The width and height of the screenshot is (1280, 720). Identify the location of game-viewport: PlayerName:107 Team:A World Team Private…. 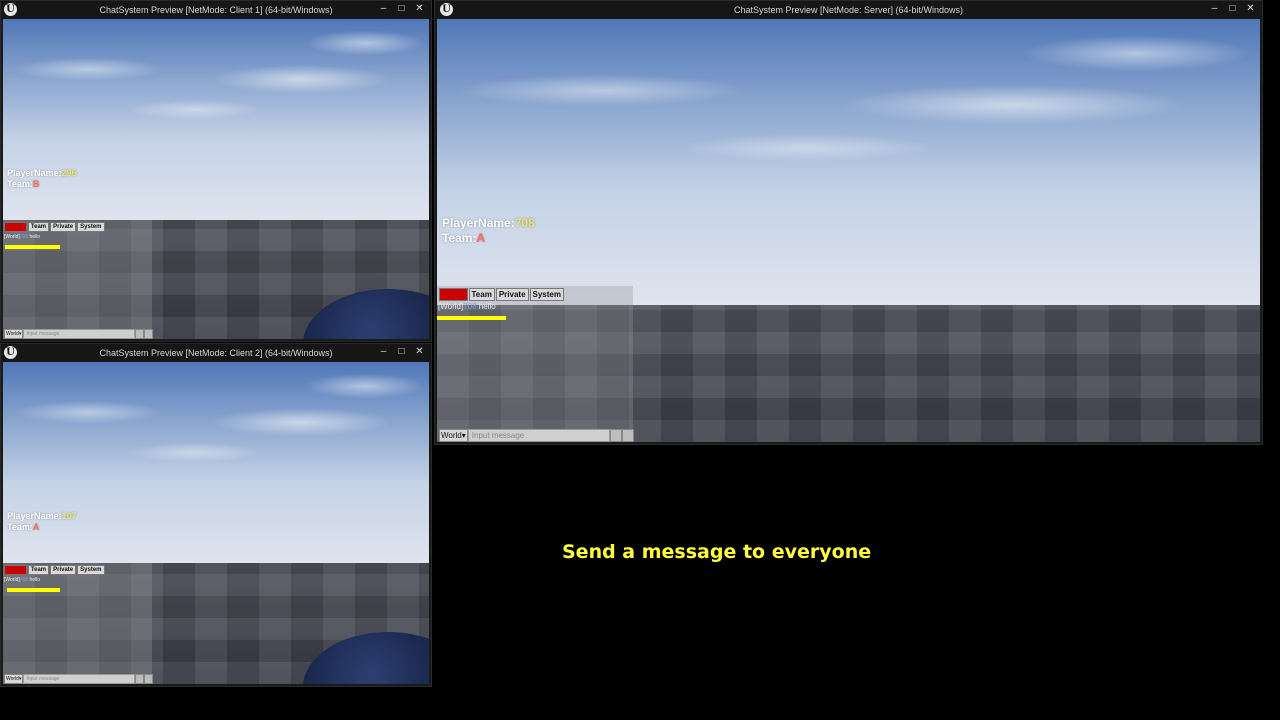
(216, 523).